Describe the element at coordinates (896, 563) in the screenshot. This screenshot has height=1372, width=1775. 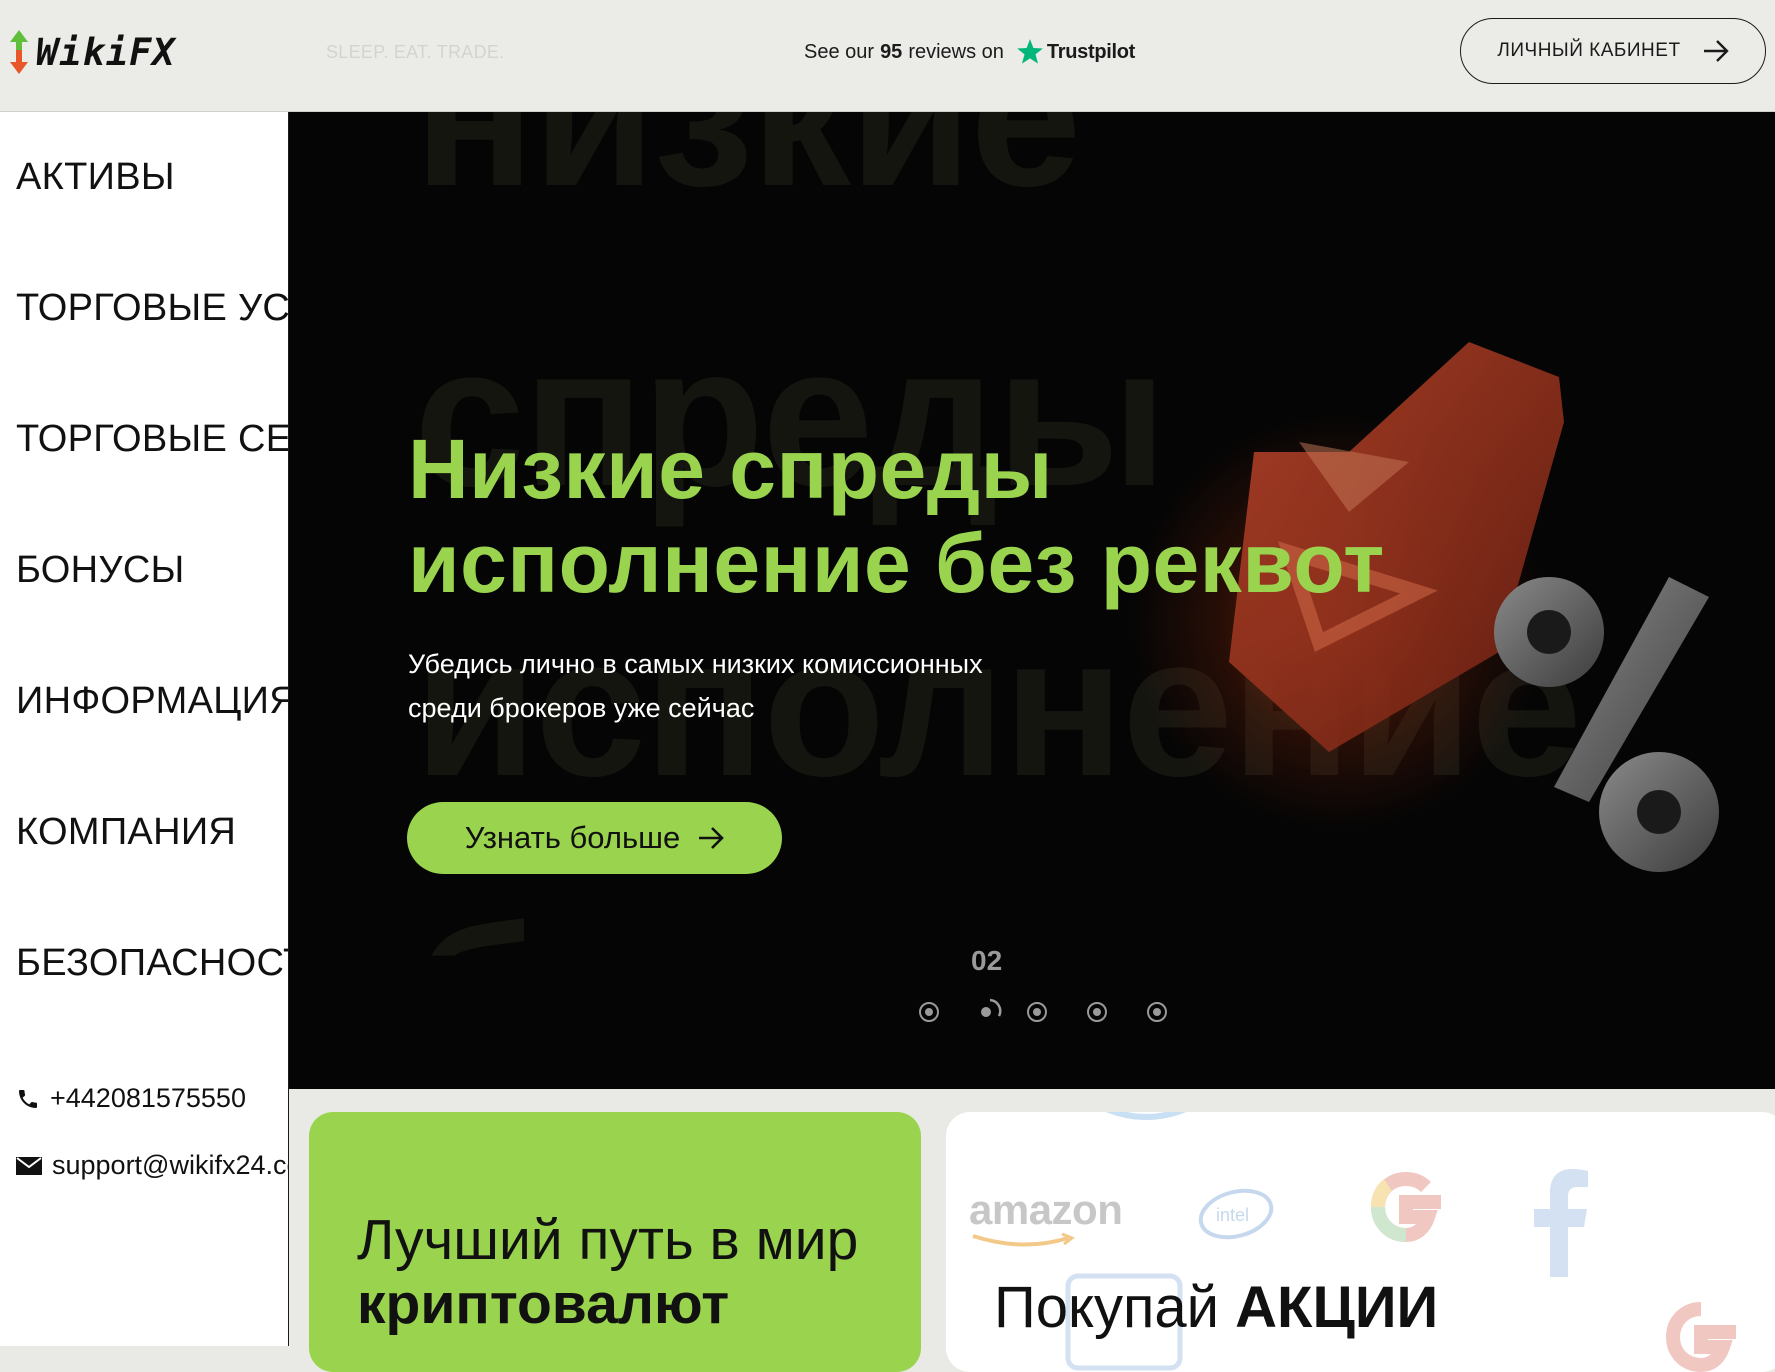
I see `hero-title-line2: исполнение без реквот` at that location.